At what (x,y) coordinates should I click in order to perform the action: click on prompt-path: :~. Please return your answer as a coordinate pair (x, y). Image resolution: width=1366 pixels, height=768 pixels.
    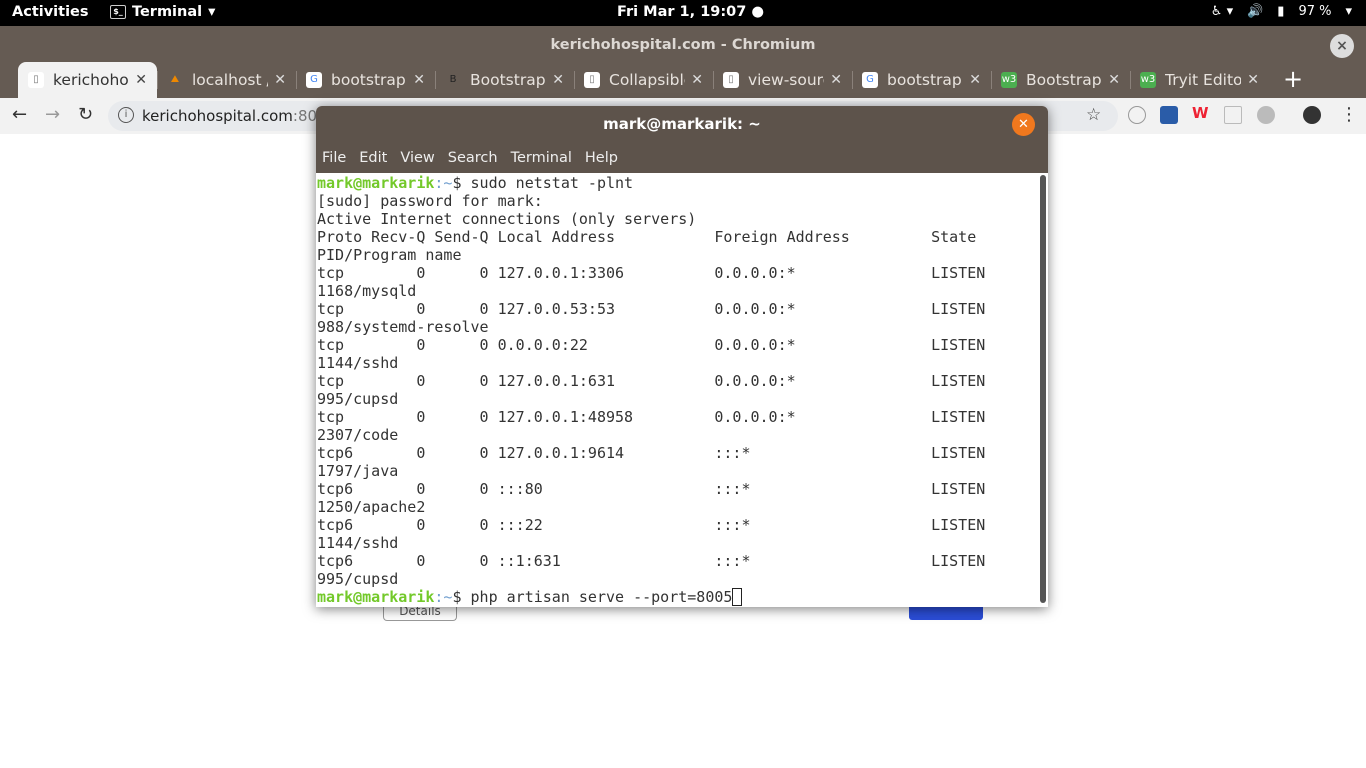
    Looking at the image, I should click on (443, 183).